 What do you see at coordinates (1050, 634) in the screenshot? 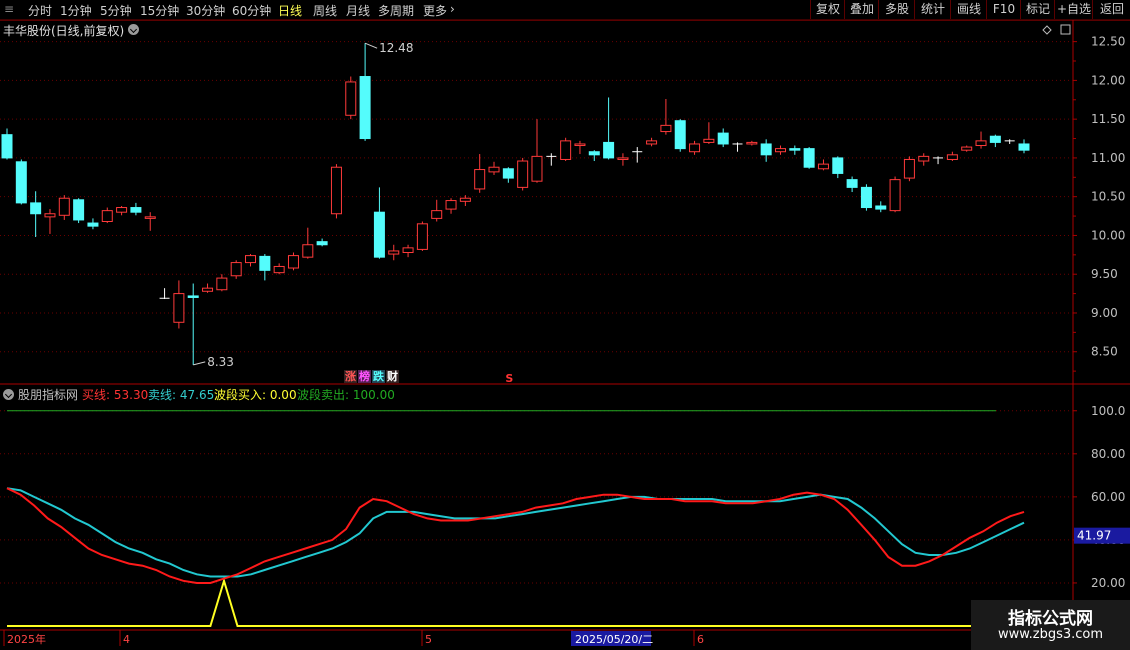
I see `watermark-url: www.zbgs3.com` at bounding box center [1050, 634].